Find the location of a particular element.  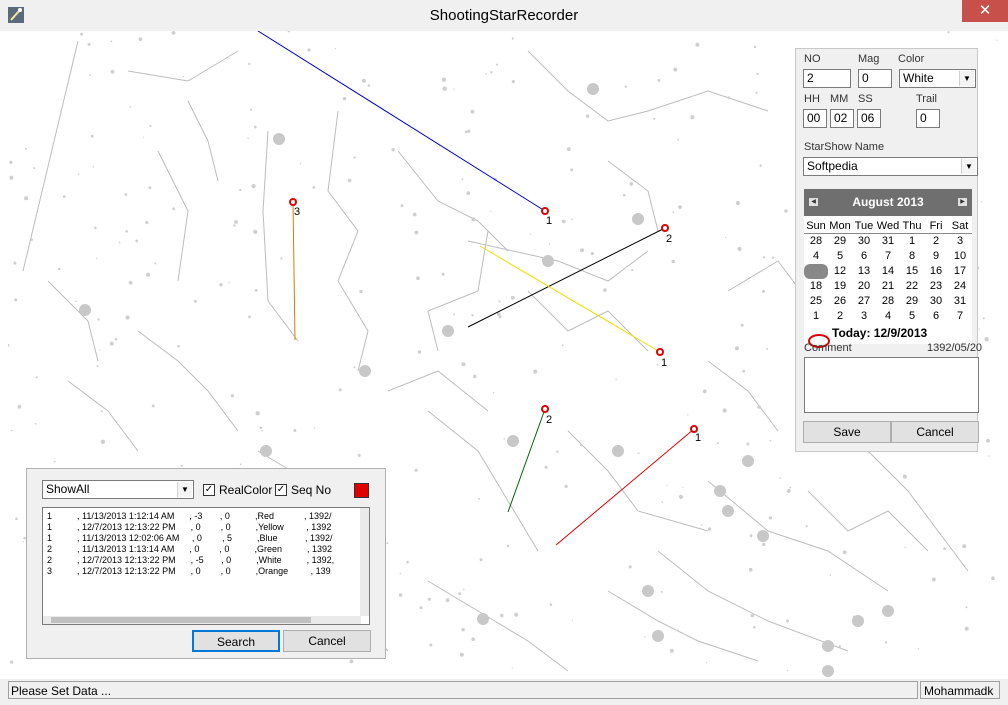

calendar-day: 23 is located at coordinates (936, 286).